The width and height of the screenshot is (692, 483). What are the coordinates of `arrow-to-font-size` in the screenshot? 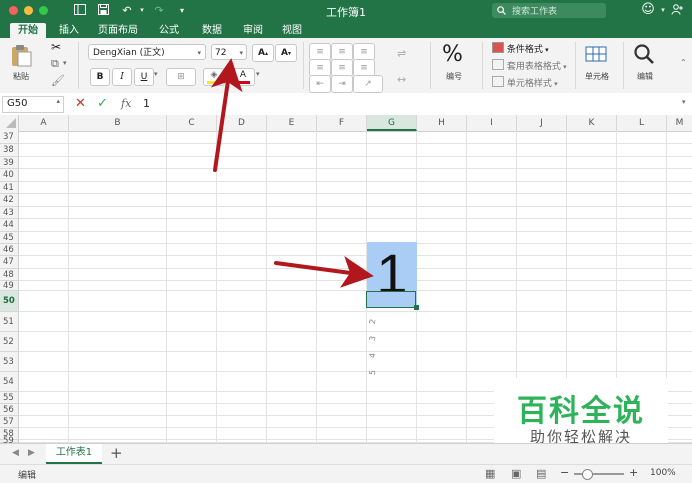 It's located at (226, 115).